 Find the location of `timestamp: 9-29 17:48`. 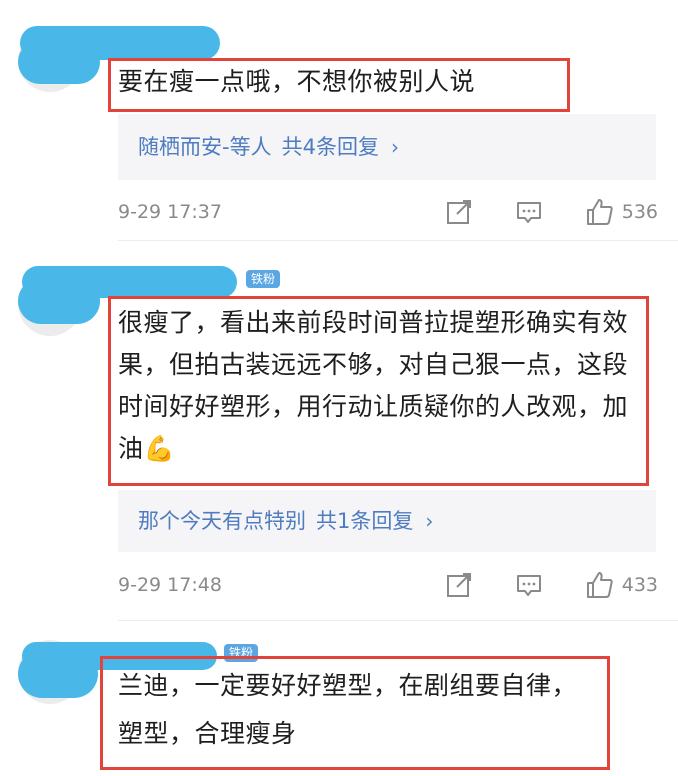

timestamp: 9-29 17:48 is located at coordinates (170, 585).